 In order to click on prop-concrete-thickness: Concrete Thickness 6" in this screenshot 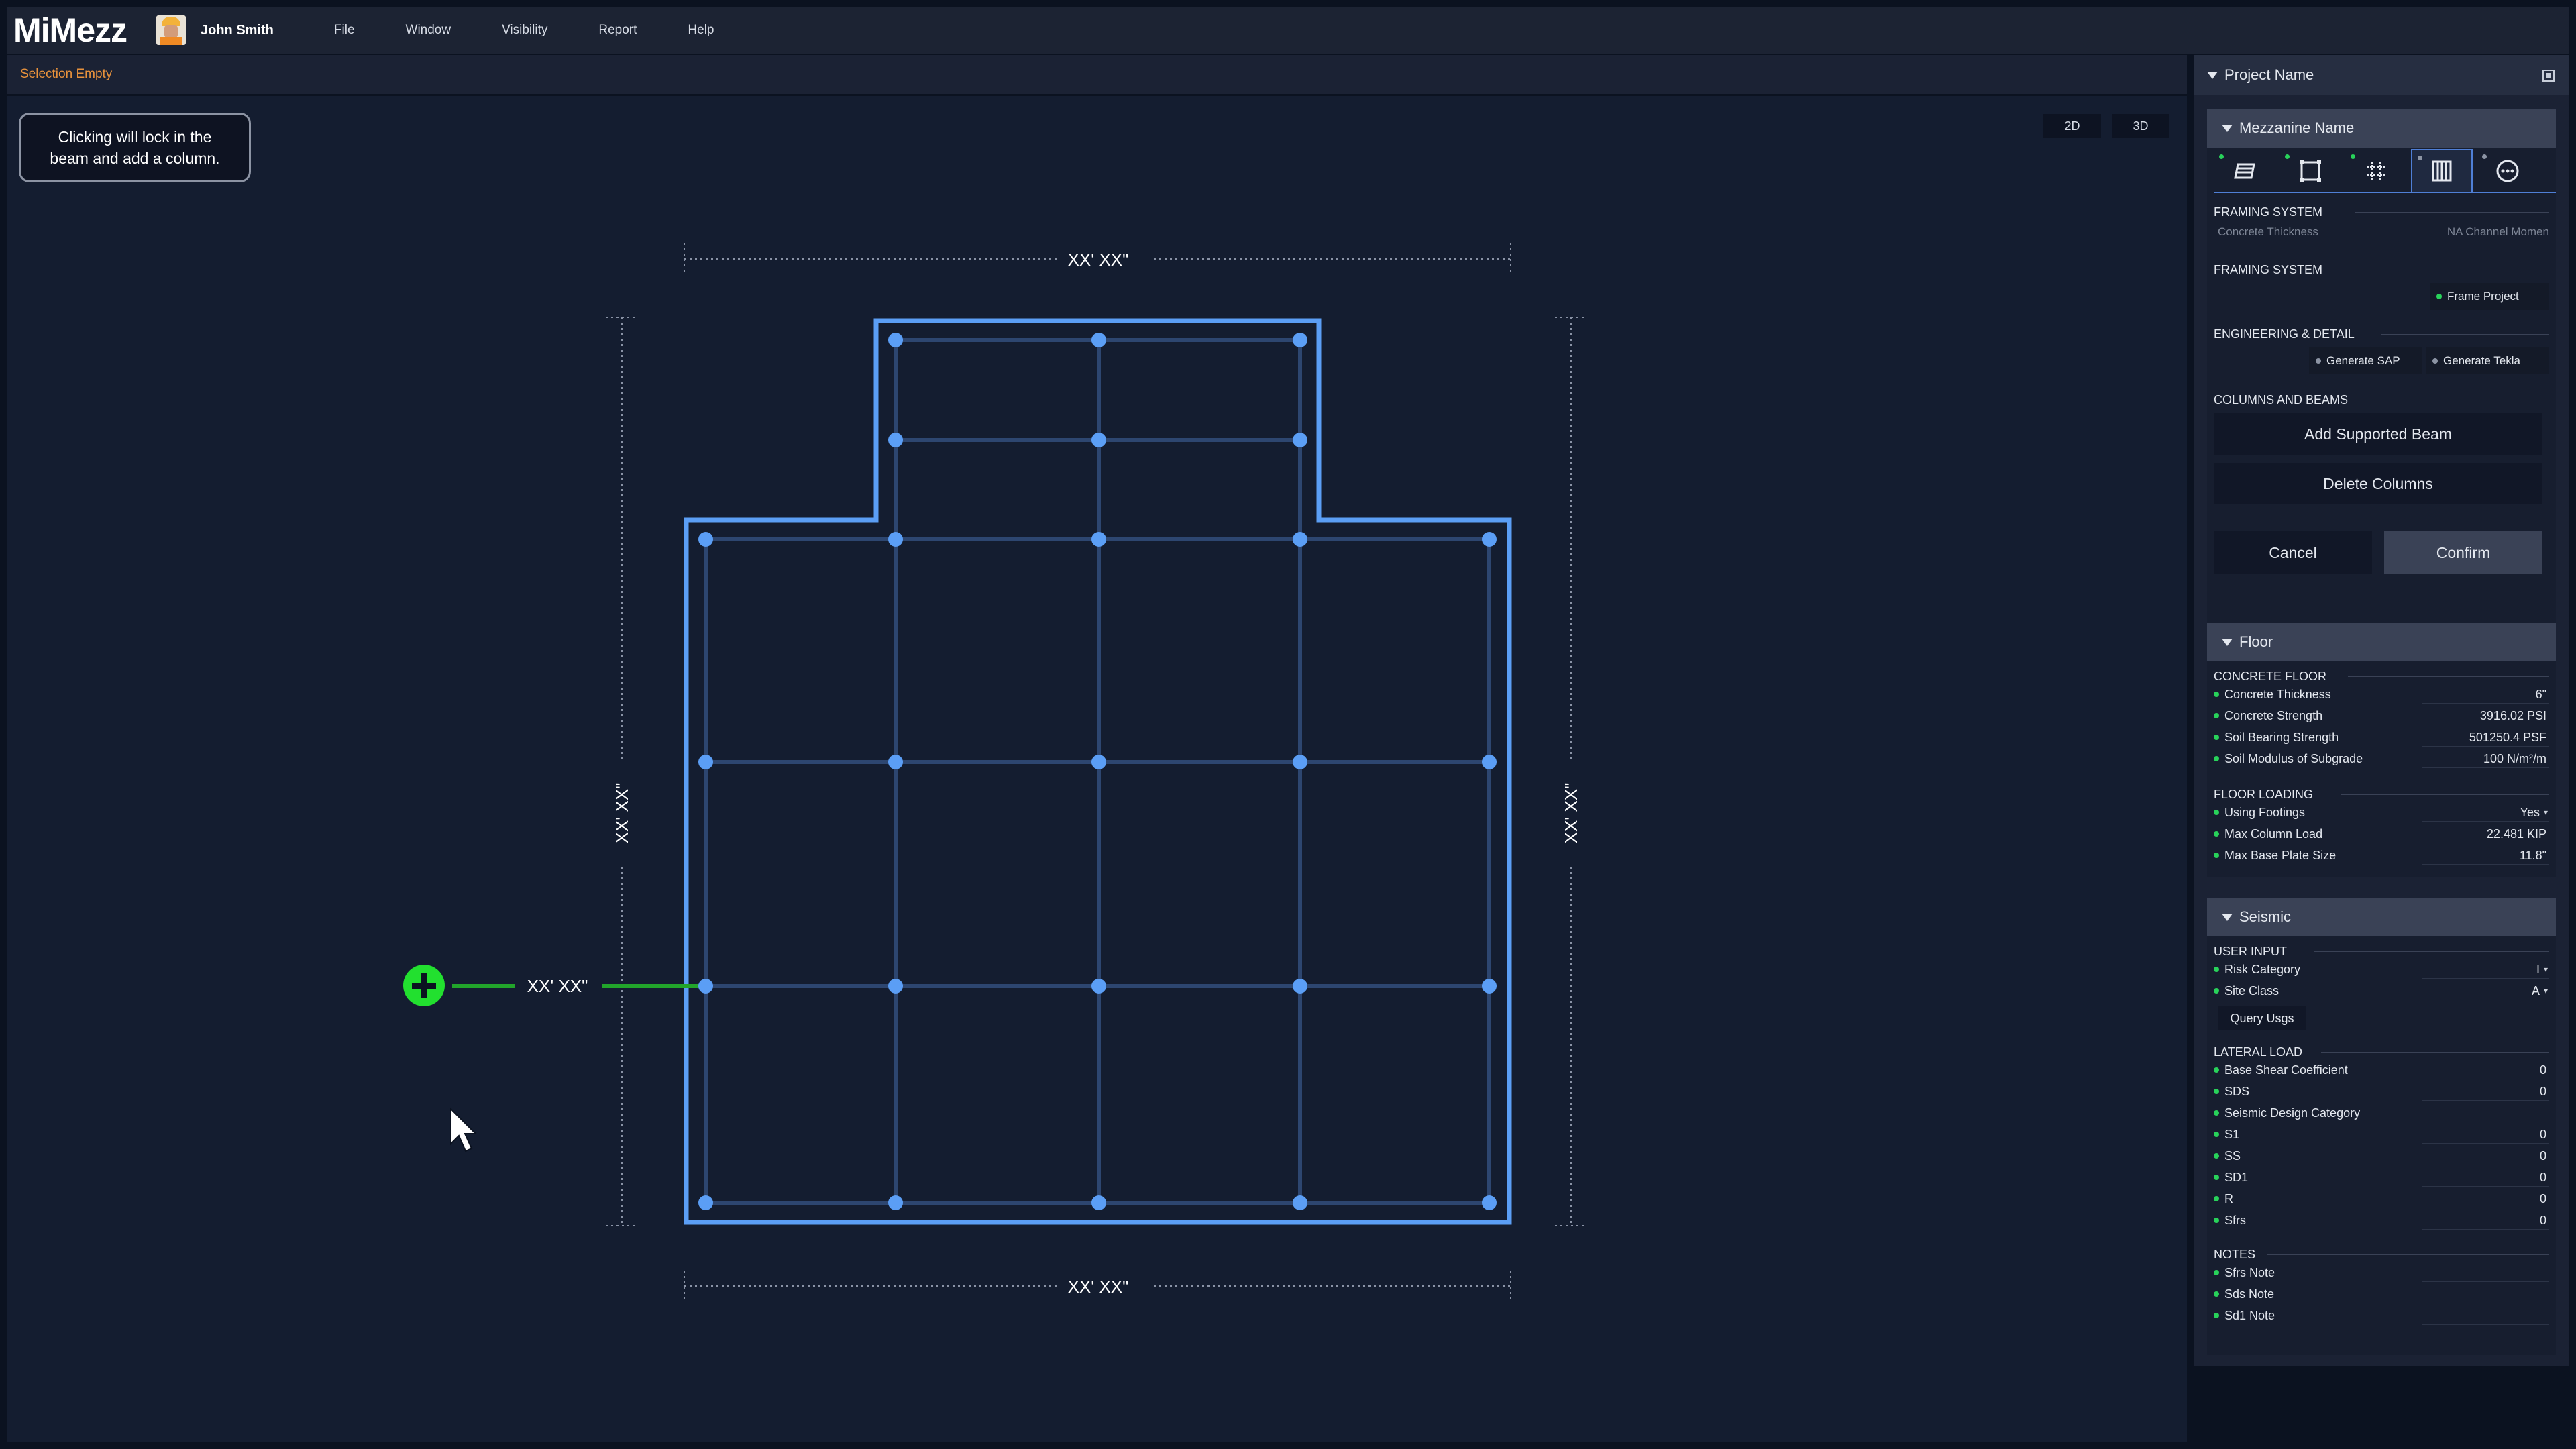, I will do `click(2381, 694)`.